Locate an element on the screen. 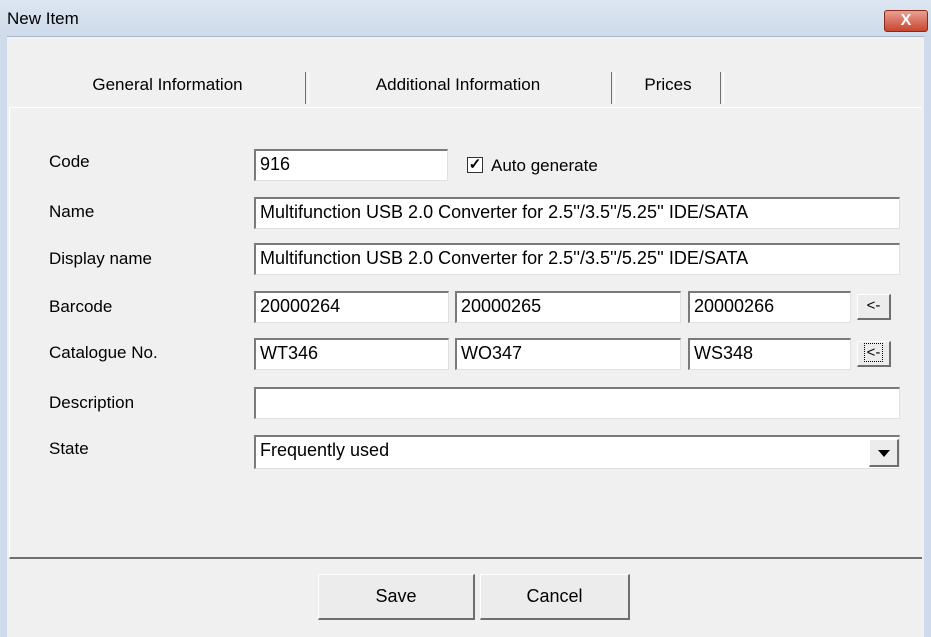  save-button: Save is located at coordinates (396, 597).